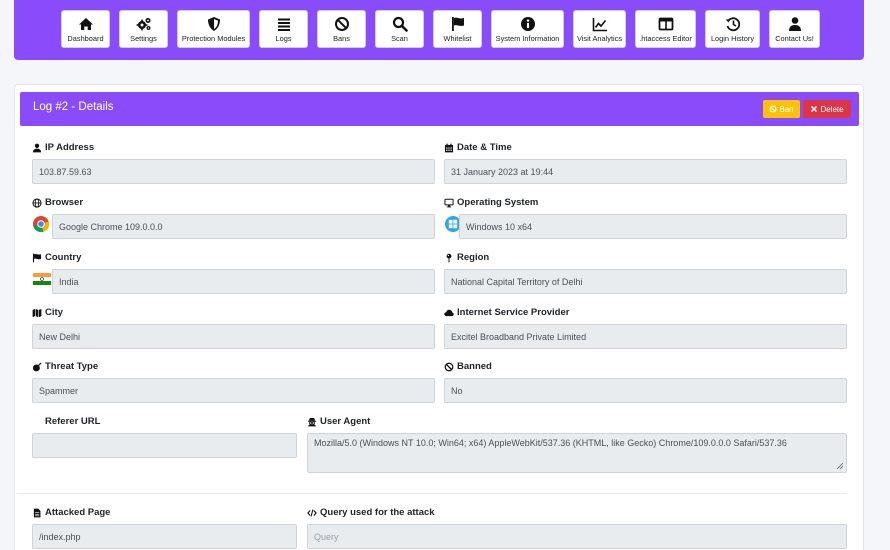  What do you see at coordinates (400, 24) in the screenshot?
I see `search-icon` at bounding box center [400, 24].